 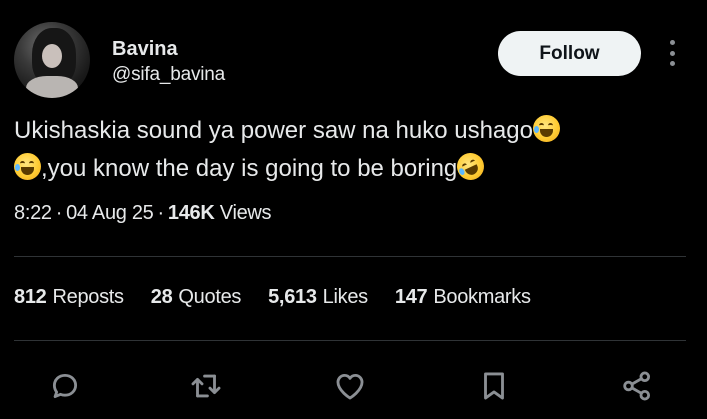 I want to click on views-count: 146K, so click(x=191, y=213).